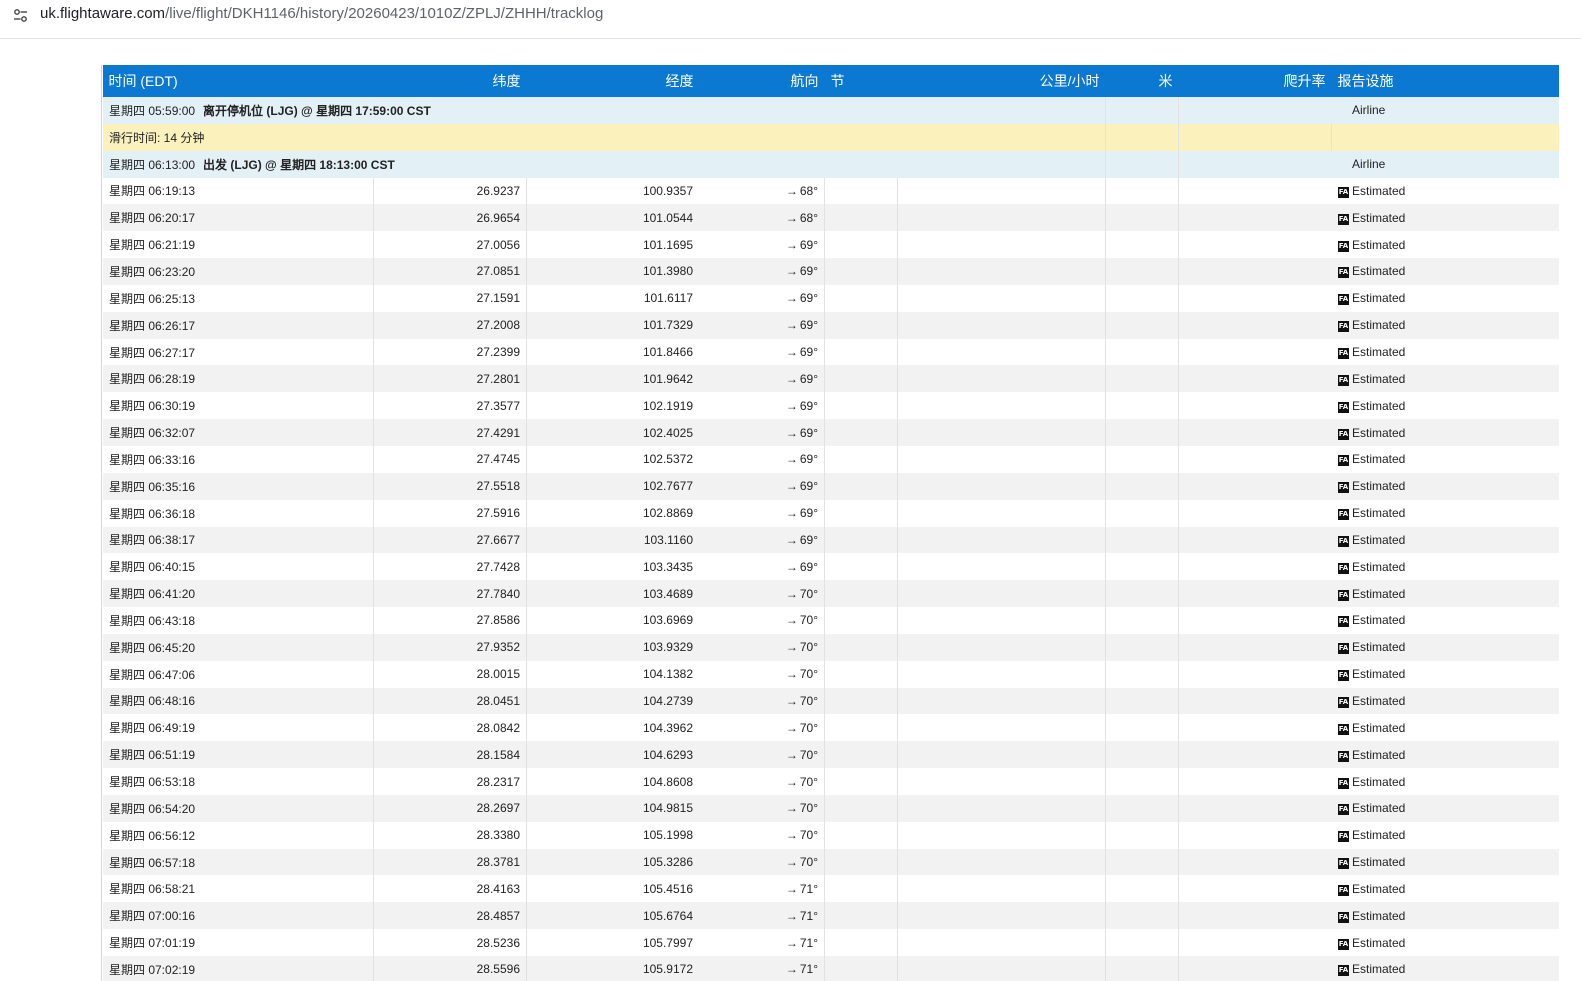 The width and height of the screenshot is (1581, 981). I want to click on facility-cell: Airline, so click(1369, 164).